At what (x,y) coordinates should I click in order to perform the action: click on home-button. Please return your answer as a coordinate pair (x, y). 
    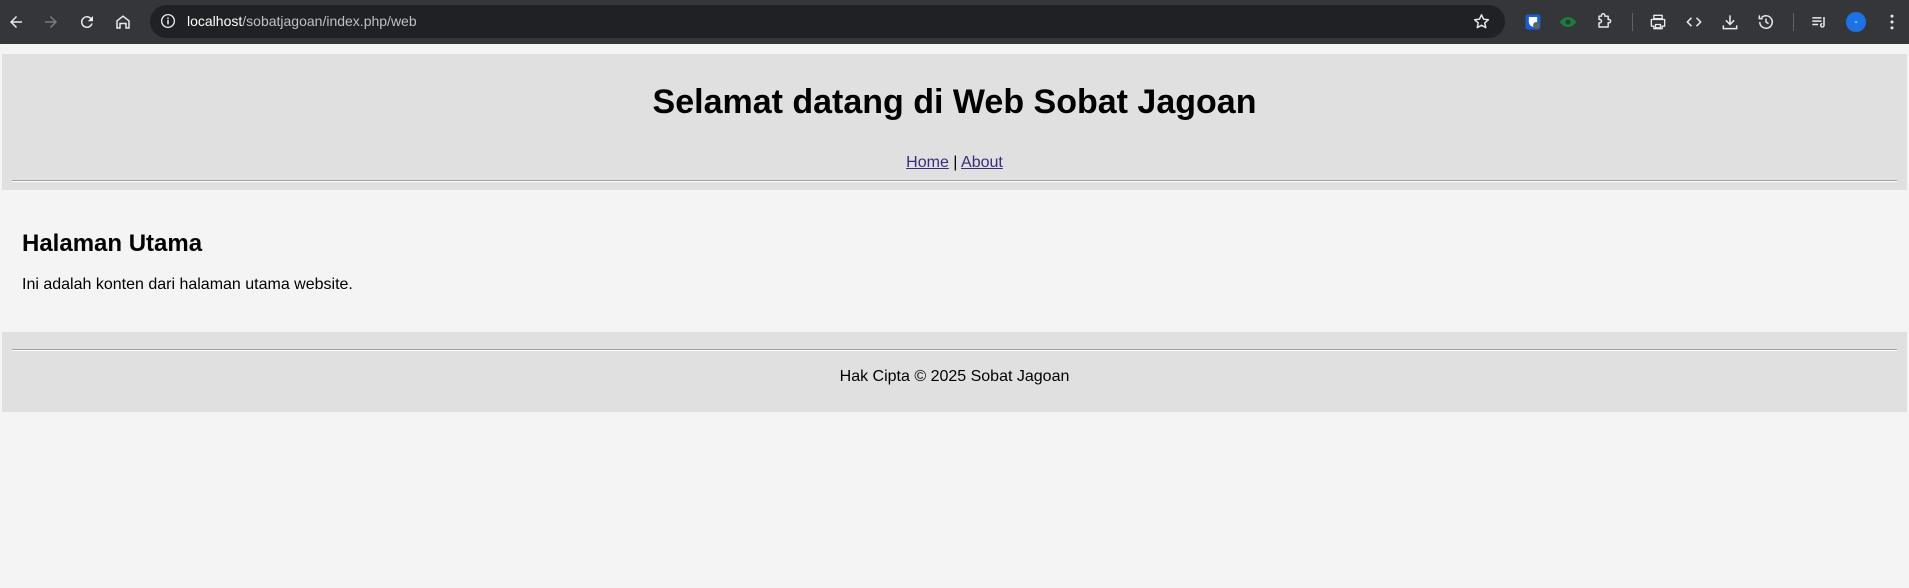
    Looking at the image, I should click on (123, 22).